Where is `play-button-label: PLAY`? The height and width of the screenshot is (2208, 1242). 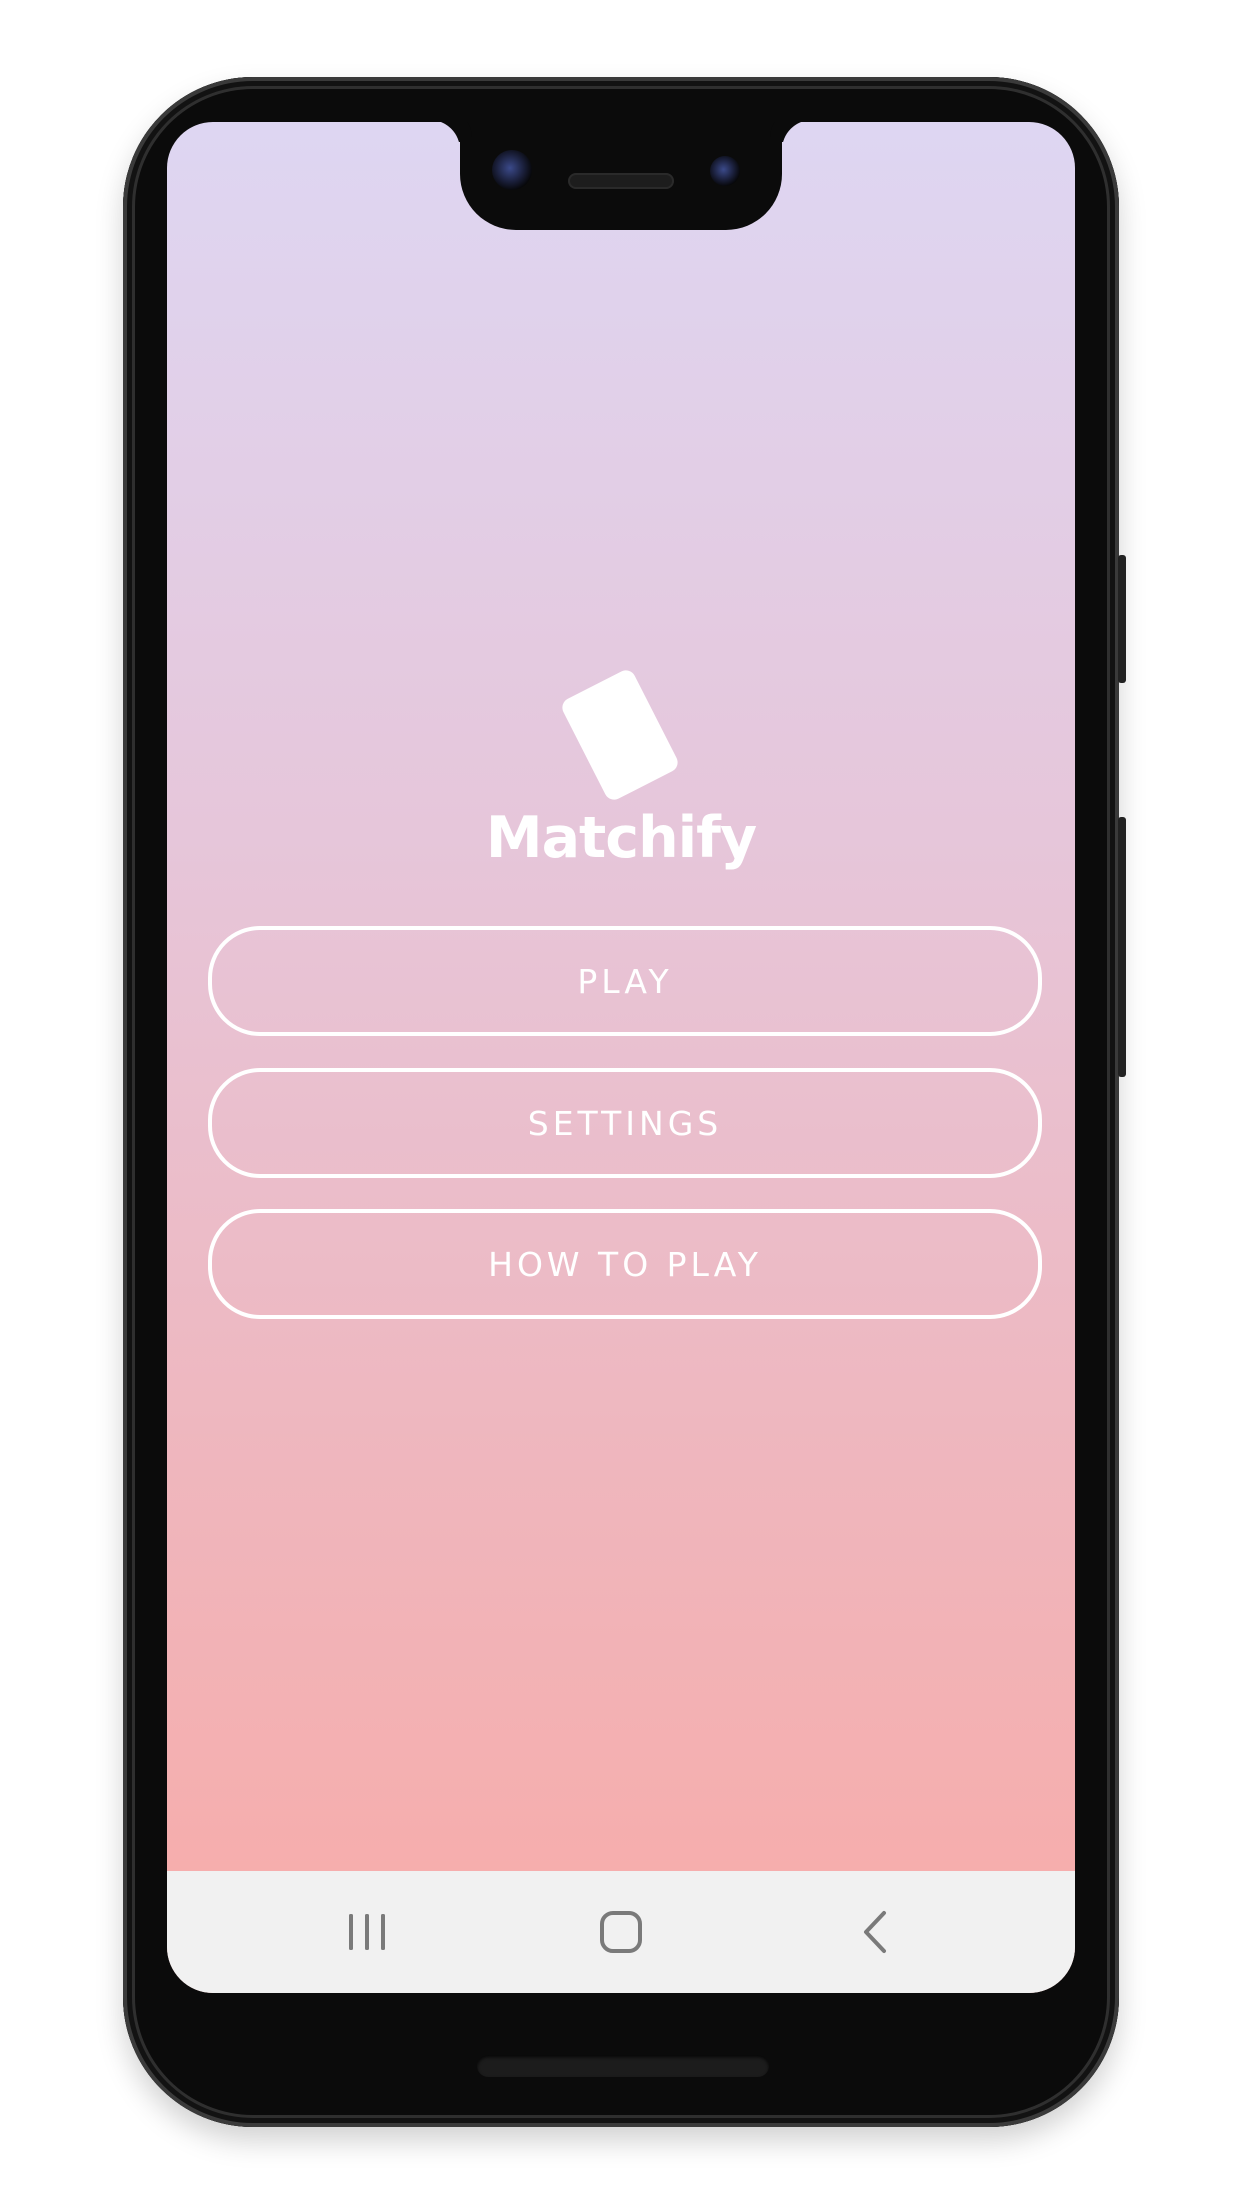 play-button-label: PLAY is located at coordinates (625, 981).